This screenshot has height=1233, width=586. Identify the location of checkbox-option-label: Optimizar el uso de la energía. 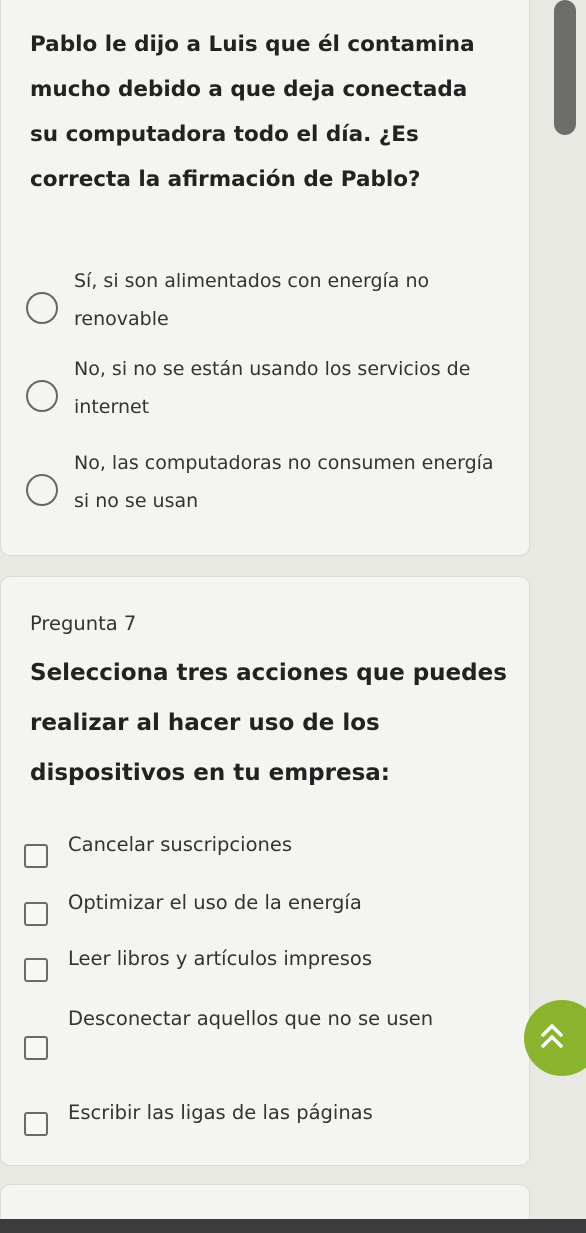
(215, 902).